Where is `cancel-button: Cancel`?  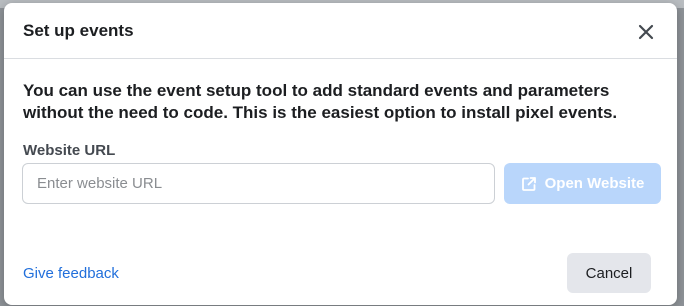 cancel-button: Cancel is located at coordinates (609, 273).